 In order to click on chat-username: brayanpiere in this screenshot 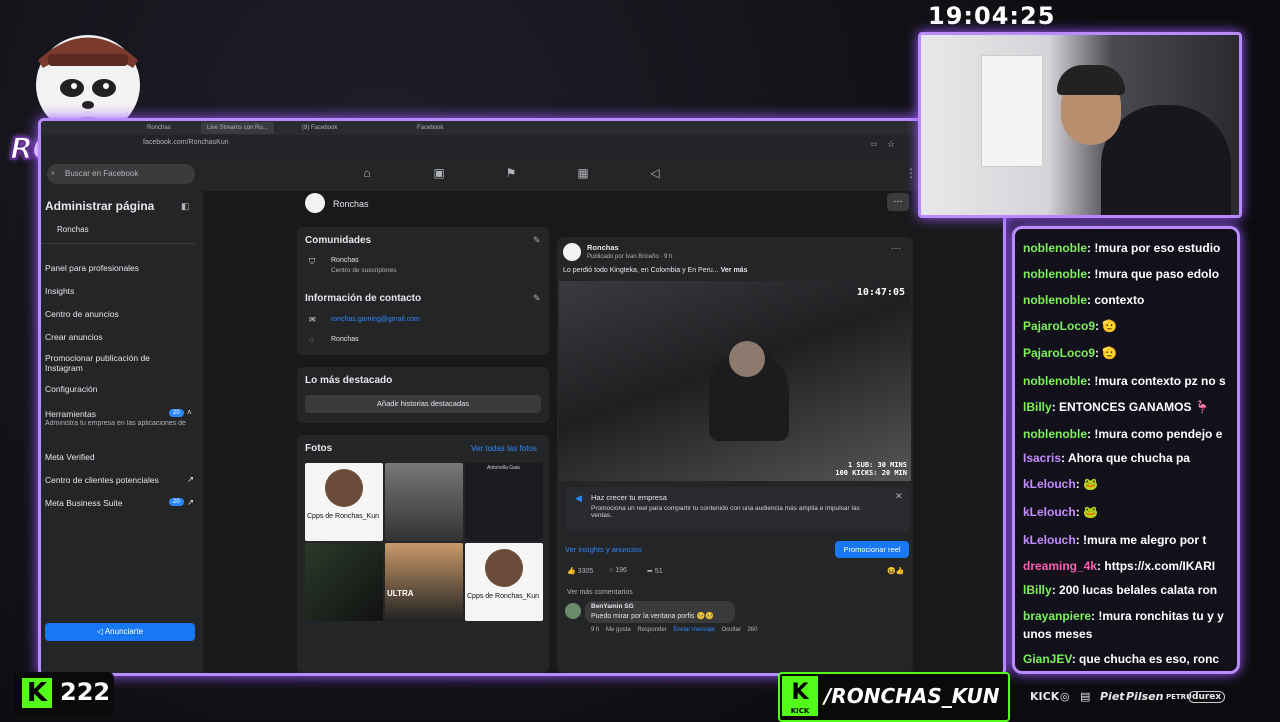, I will do `click(1057, 616)`.